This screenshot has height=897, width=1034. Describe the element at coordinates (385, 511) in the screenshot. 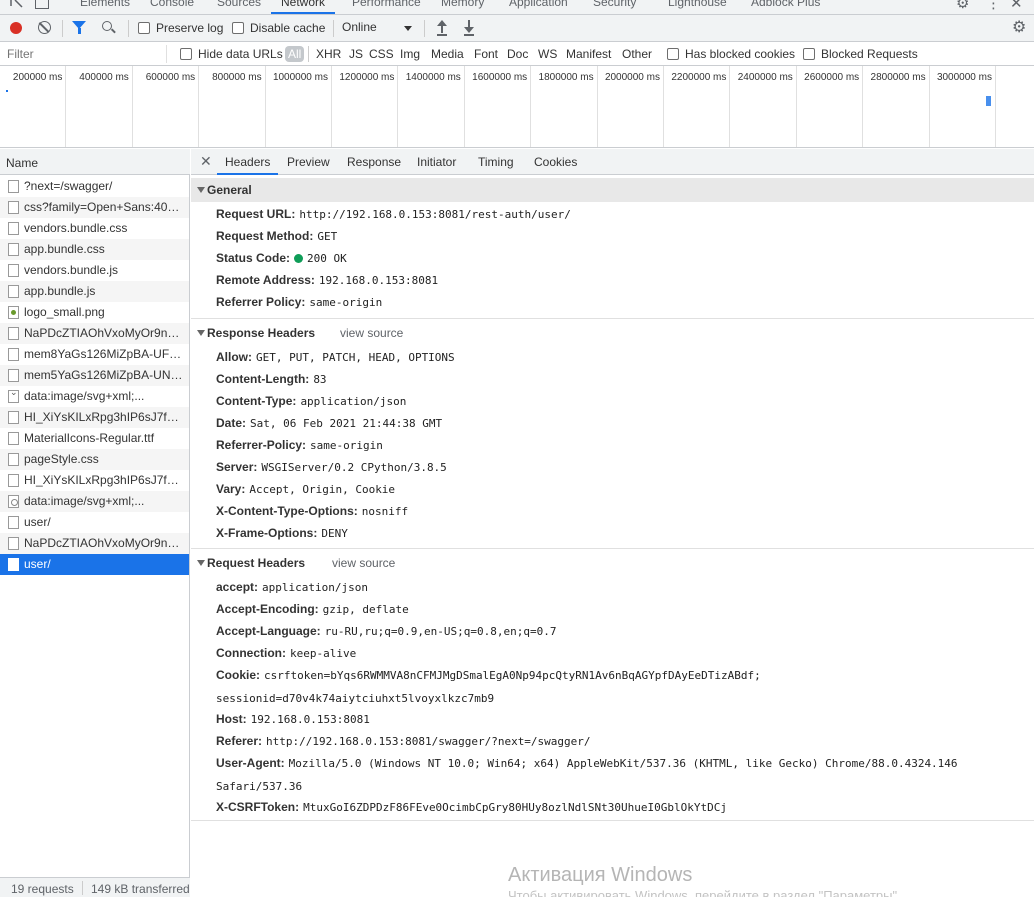

I see `header-value: nosniff` at that location.